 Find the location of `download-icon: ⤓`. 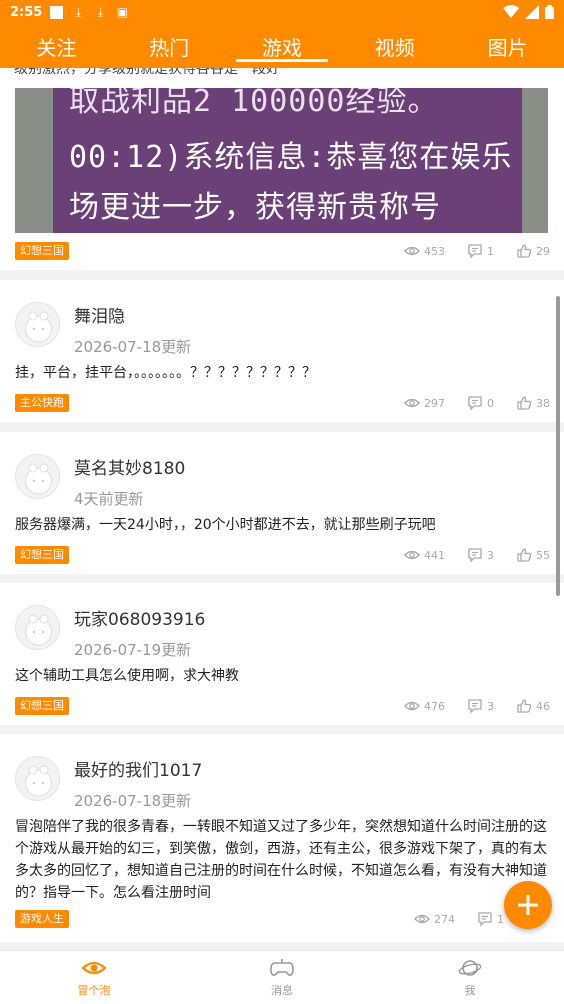

download-icon: ⤓ is located at coordinates (78, 12).